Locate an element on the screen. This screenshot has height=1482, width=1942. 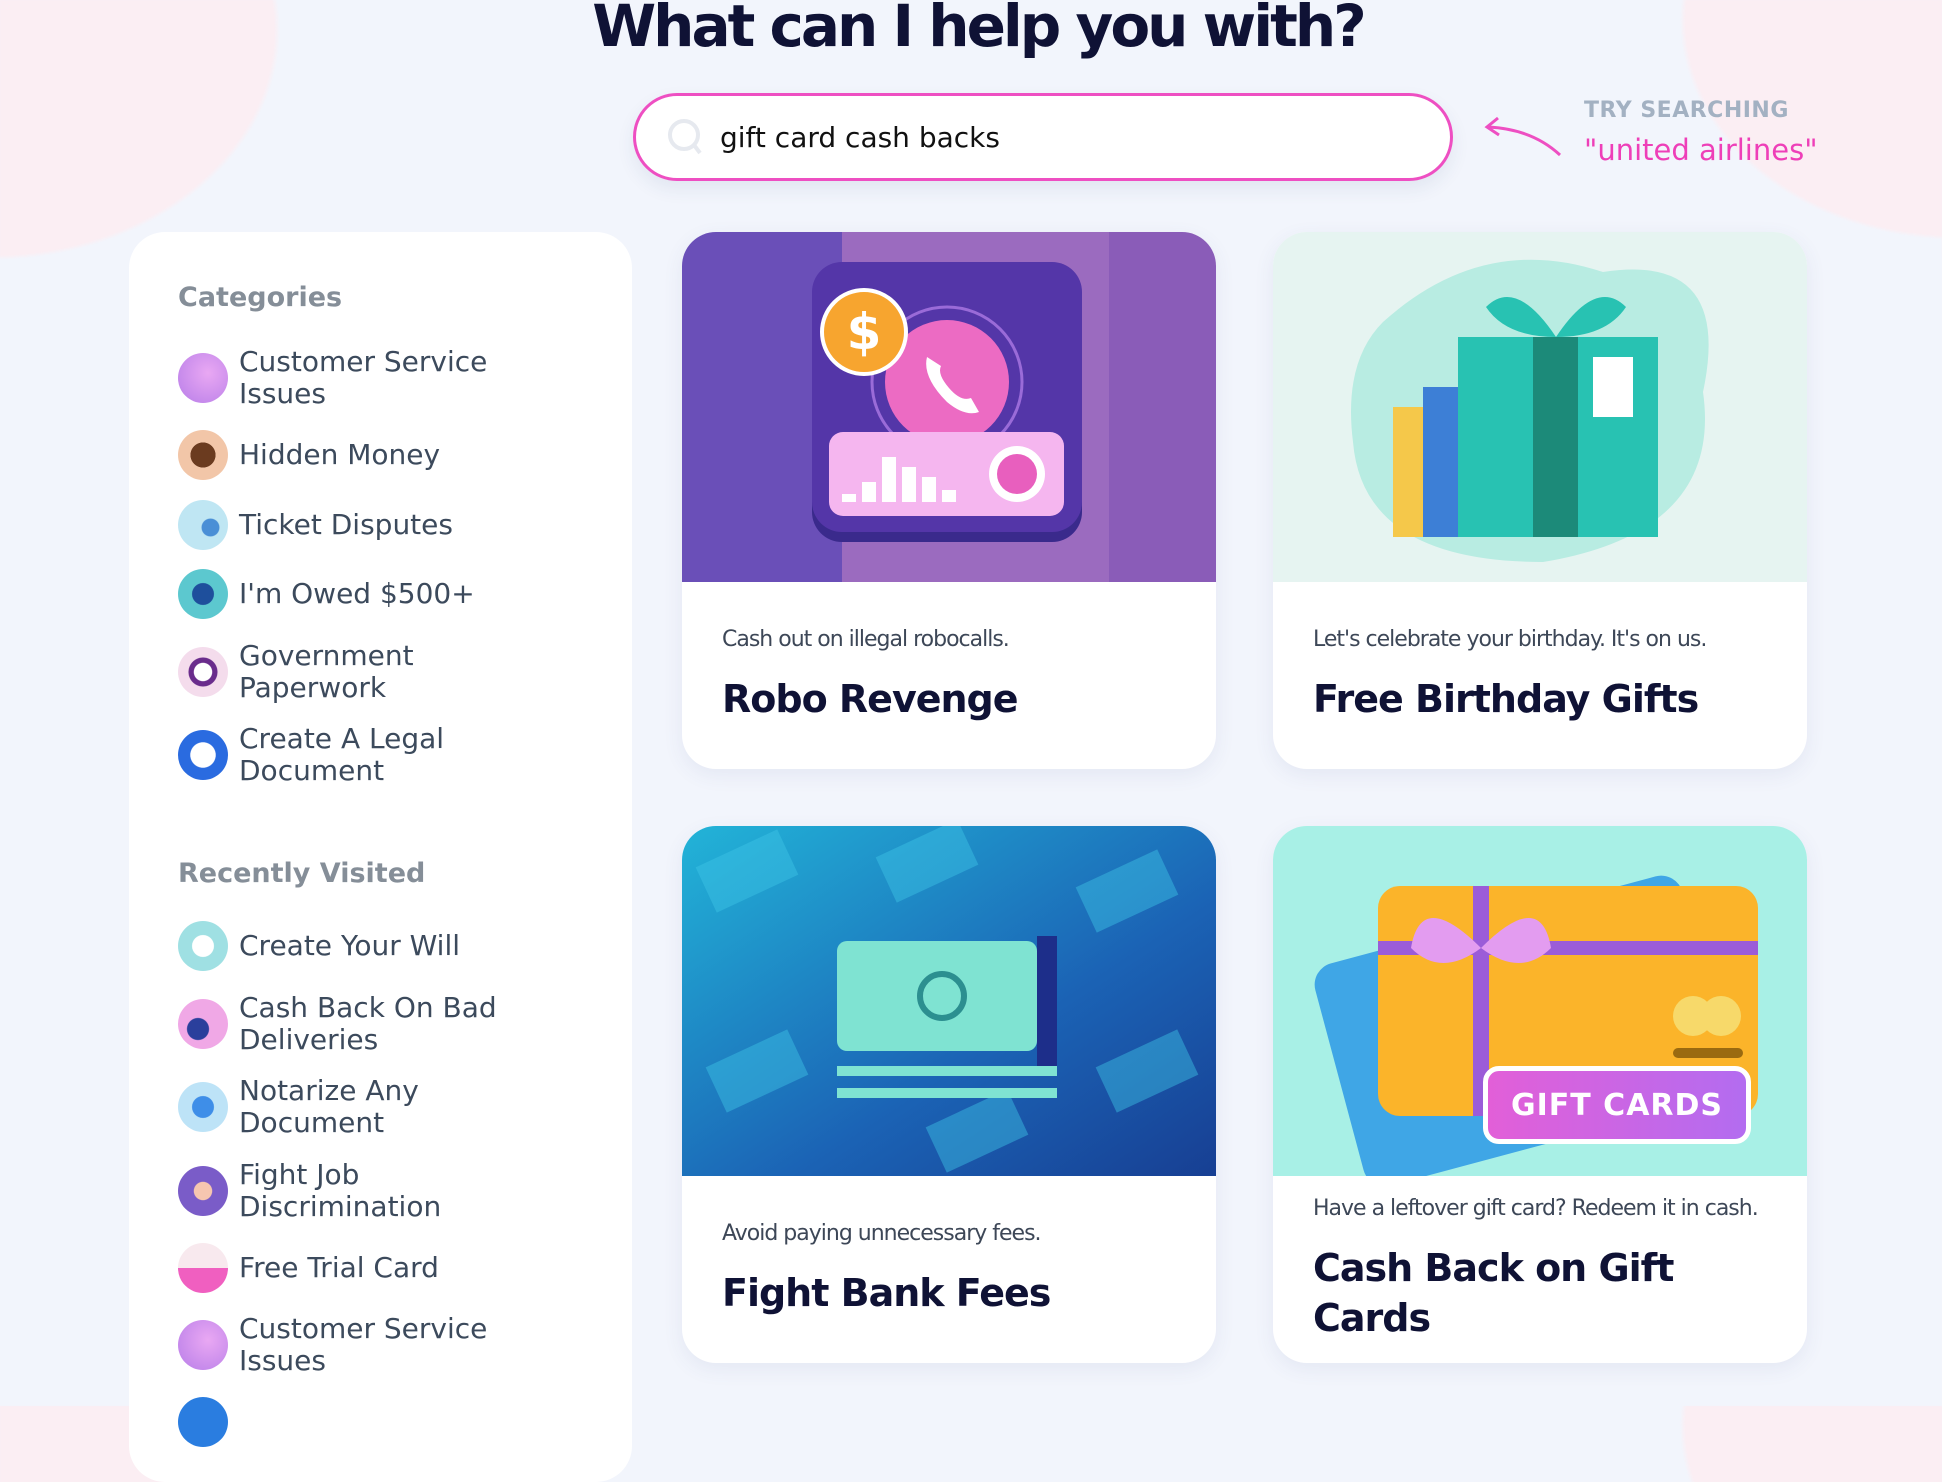
recent-free-trial-card: Free Trial Card is located at coordinates (348, 1268).